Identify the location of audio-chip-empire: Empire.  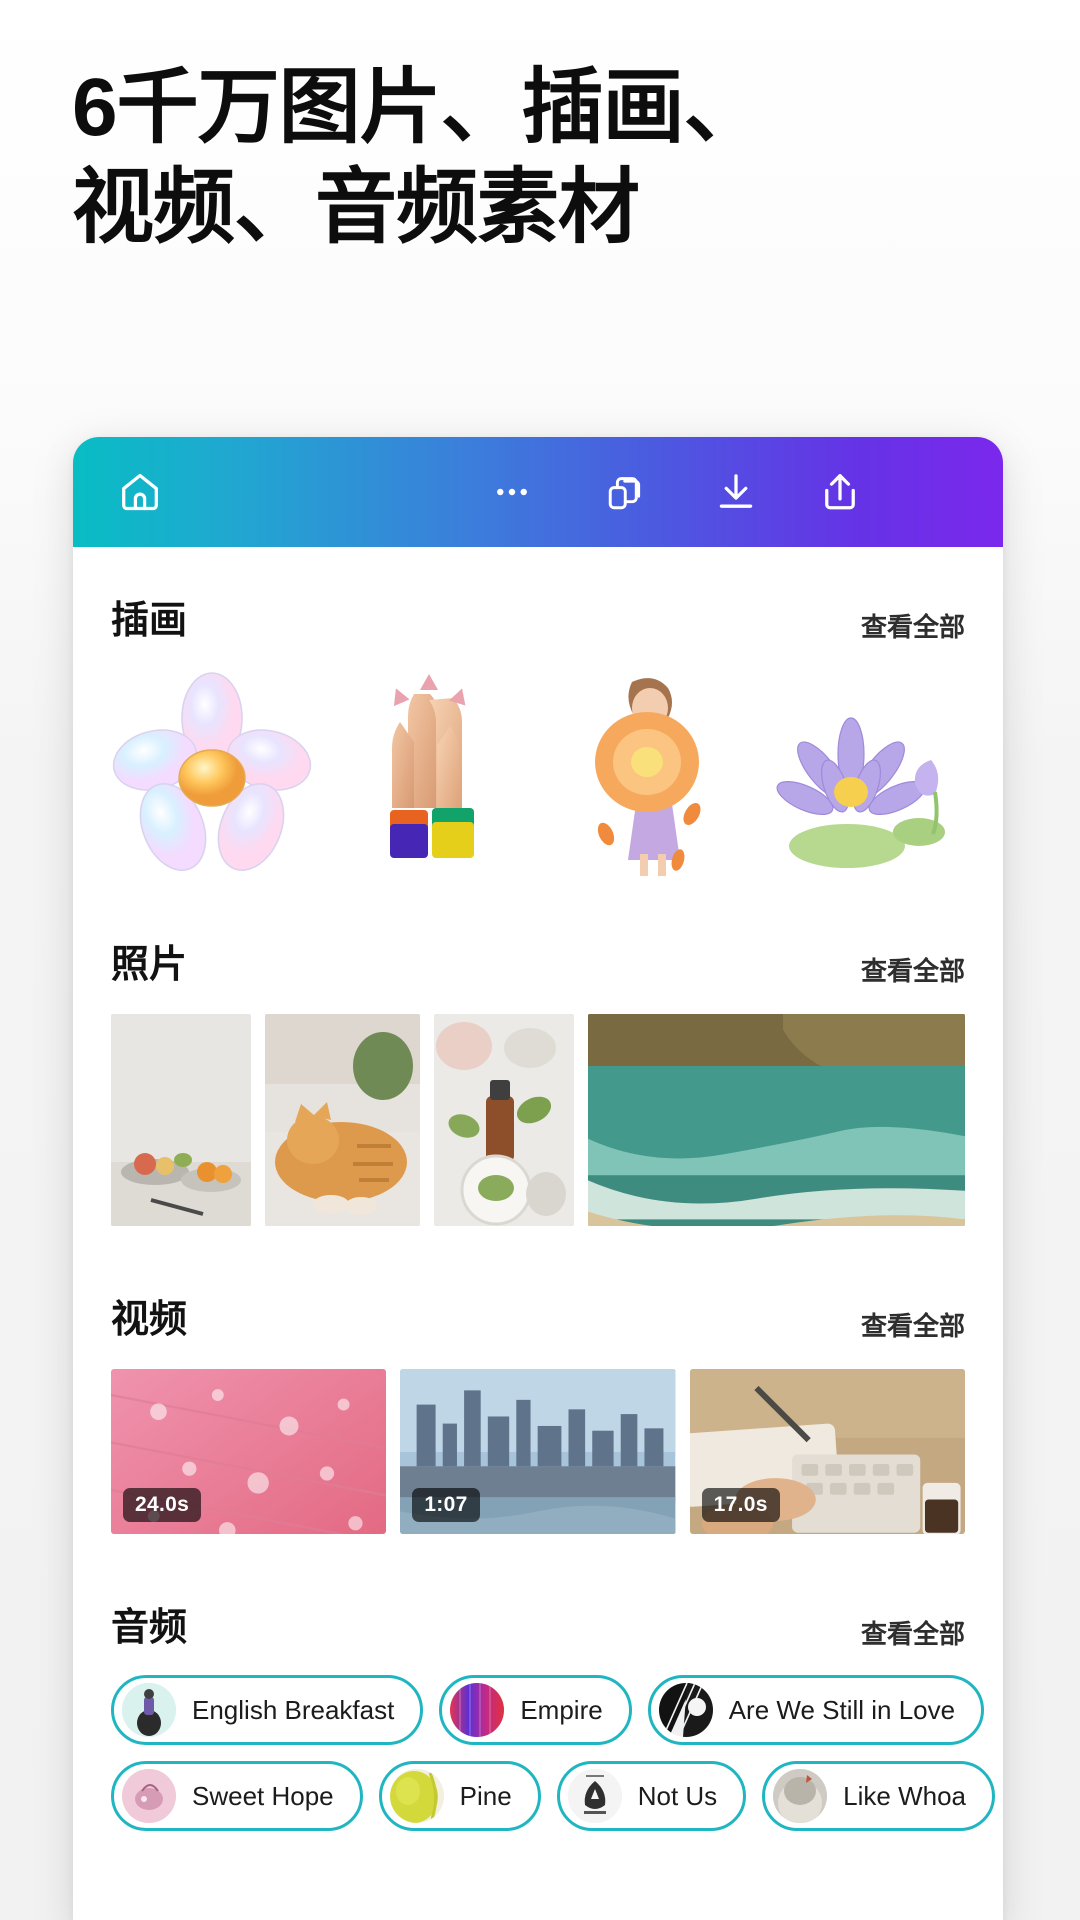
(535, 1710).